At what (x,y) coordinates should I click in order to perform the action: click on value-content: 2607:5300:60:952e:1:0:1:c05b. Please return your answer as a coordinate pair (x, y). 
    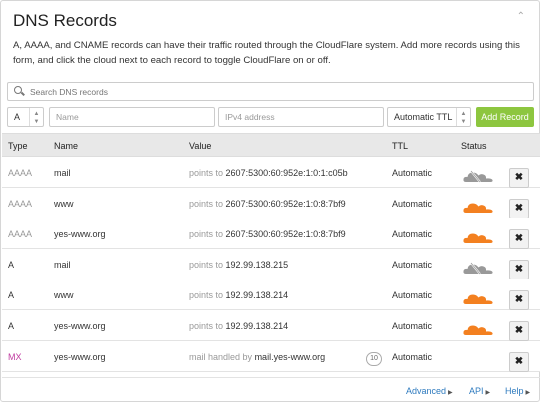
    Looking at the image, I should click on (286, 173).